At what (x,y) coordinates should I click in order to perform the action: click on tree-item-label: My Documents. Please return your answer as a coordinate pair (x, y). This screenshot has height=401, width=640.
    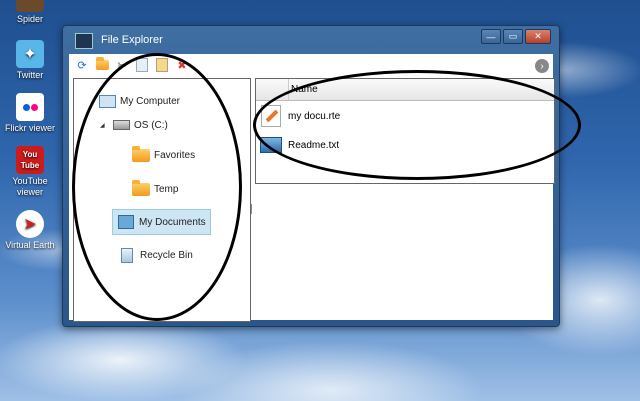
    Looking at the image, I should click on (172, 222).